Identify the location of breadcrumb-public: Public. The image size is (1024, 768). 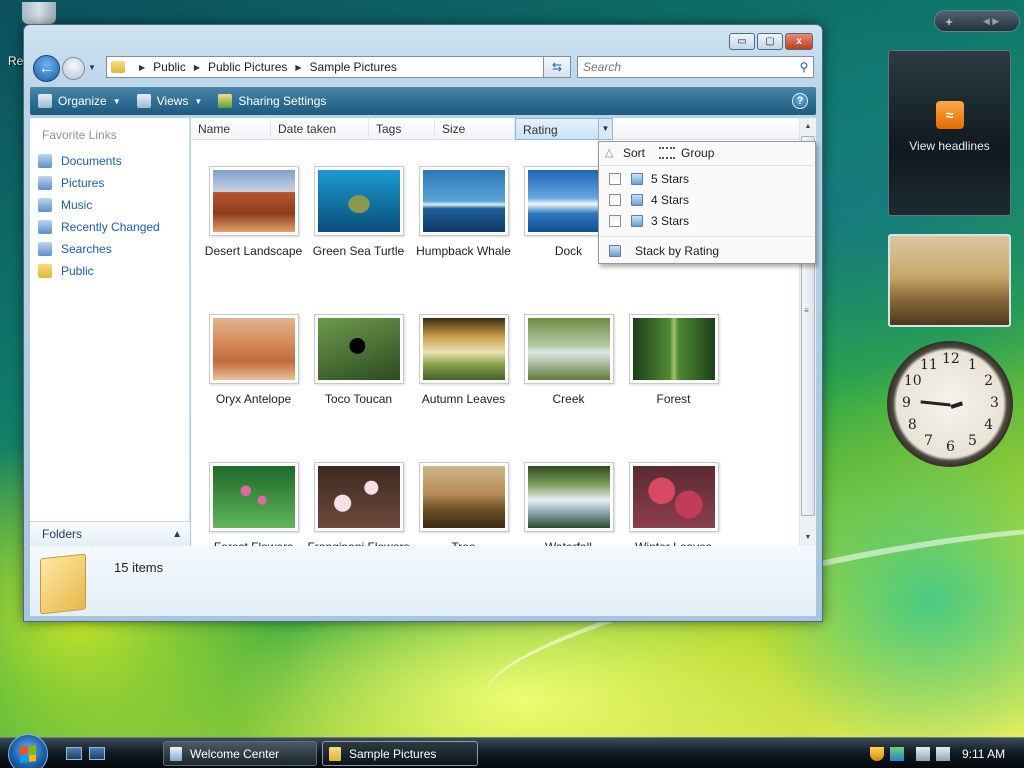
(169, 67).